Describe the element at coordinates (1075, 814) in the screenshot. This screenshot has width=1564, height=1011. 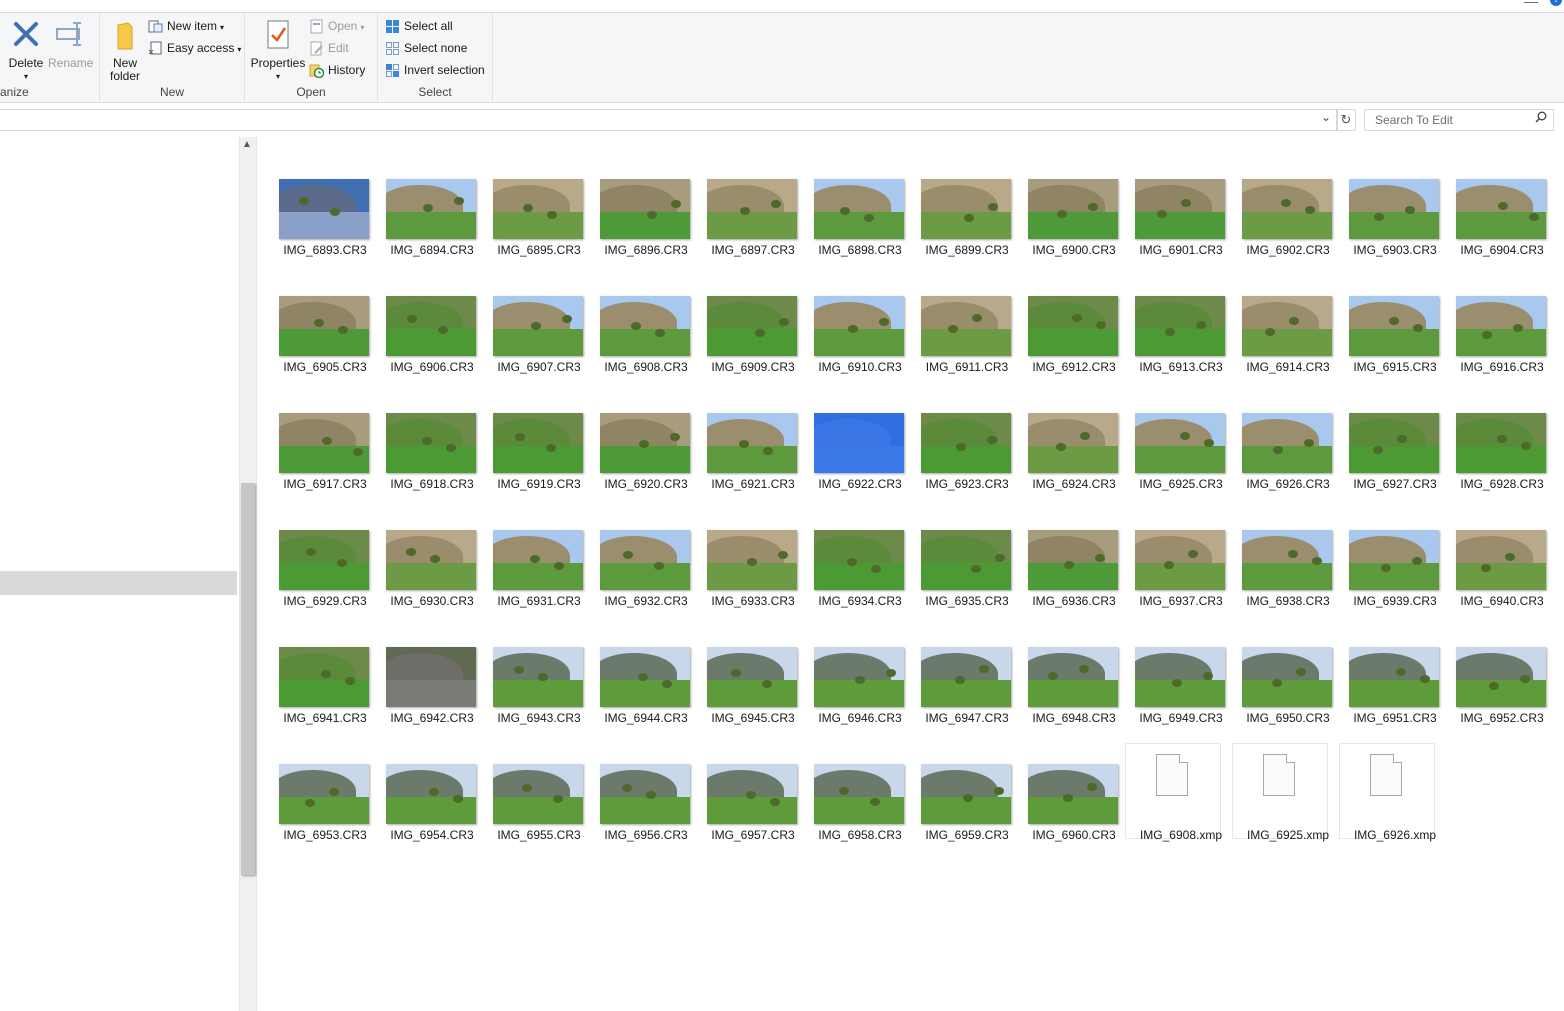
I see `file-item: IMG_6960.CR3` at that location.